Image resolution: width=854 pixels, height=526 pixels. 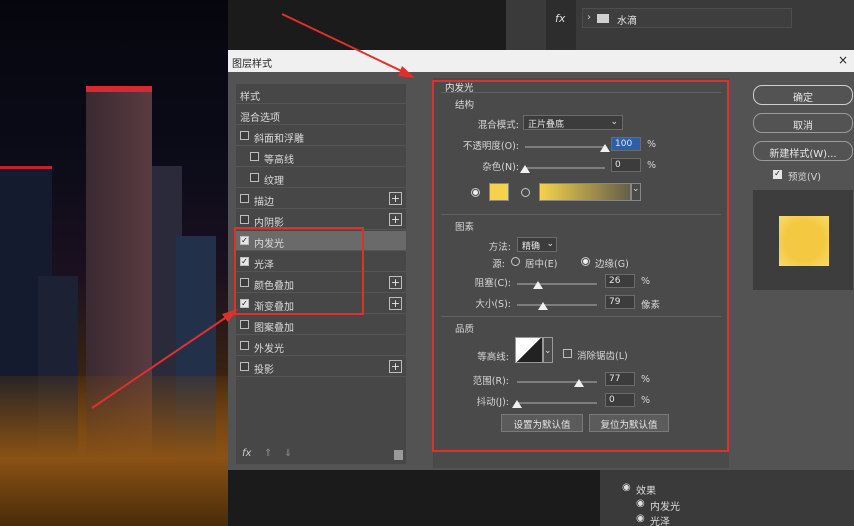 I want to click on arrow-head-bottom, so click(x=230, y=315).